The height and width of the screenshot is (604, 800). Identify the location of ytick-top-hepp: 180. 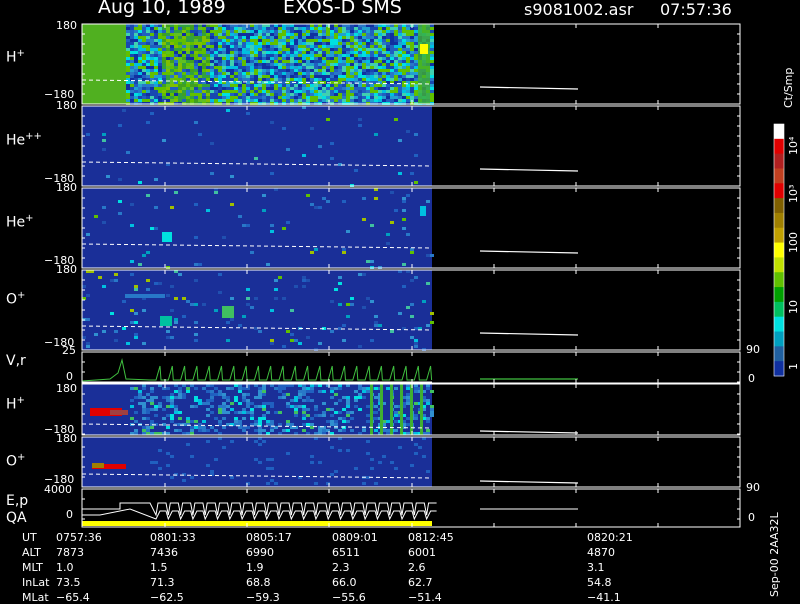
(66, 105).